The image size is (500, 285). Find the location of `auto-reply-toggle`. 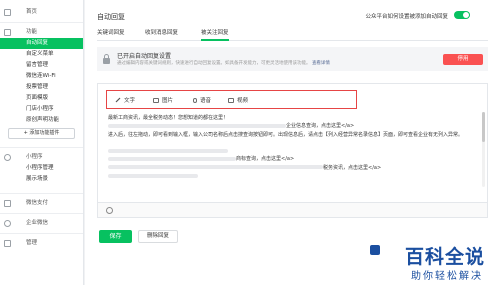

auto-reply-toggle is located at coordinates (462, 15).